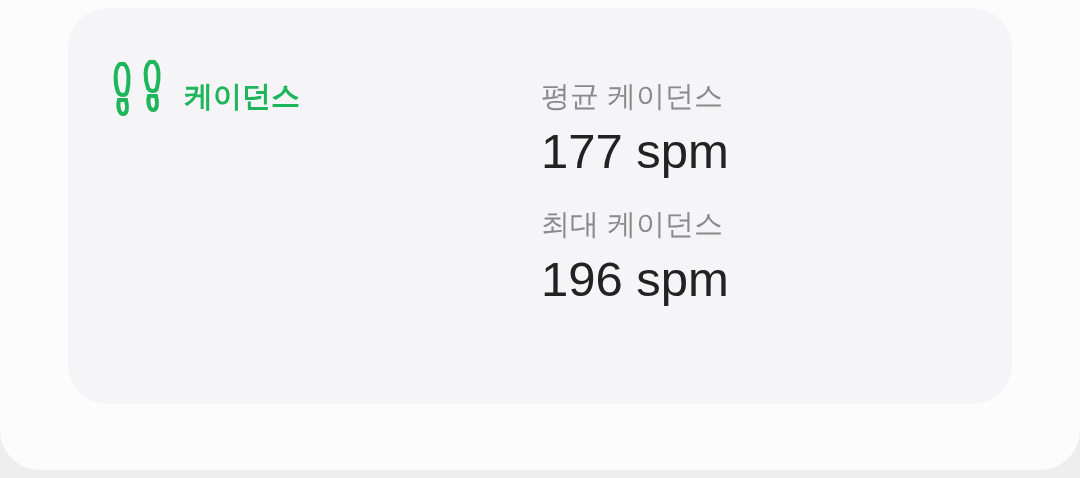  Describe the element at coordinates (242, 96) in the screenshot. I see `section-title: 케이던스` at that location.